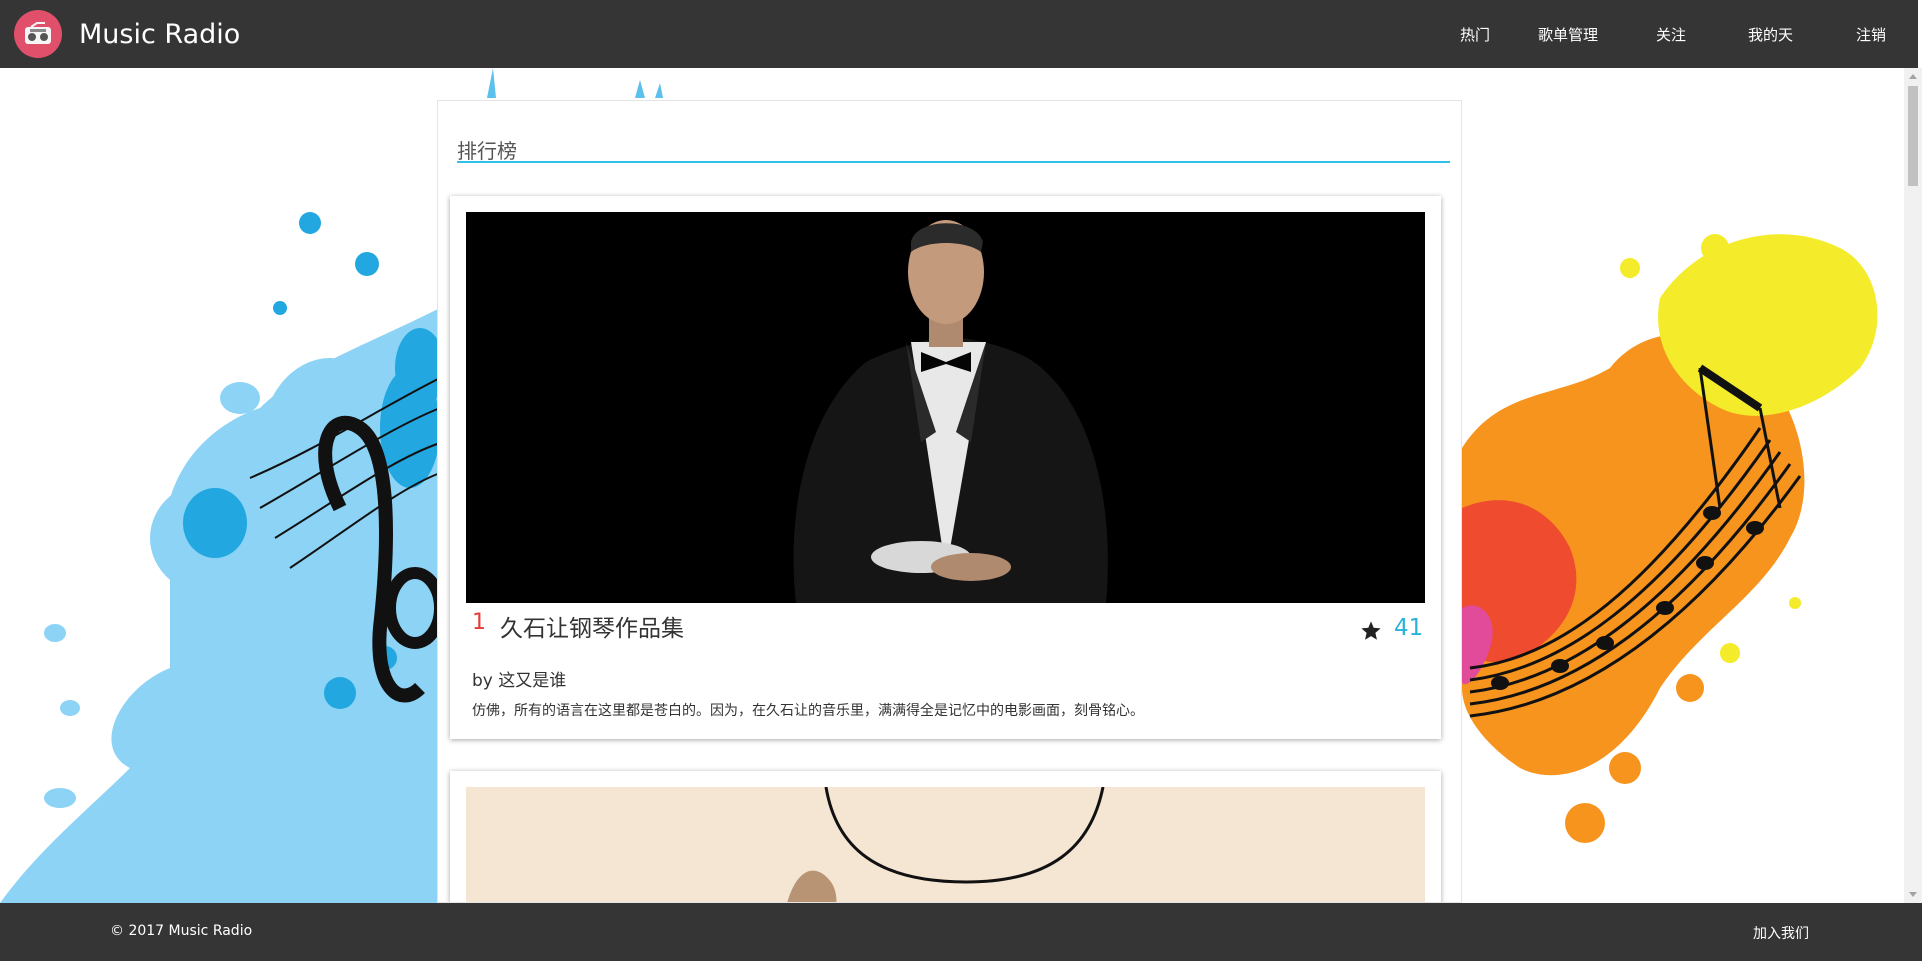 The width and height of the screenshot is (1922, 961). Describe the element at coordinates (1671, 34) in the screenshot. I see `nav-follow: 关注` at that location.